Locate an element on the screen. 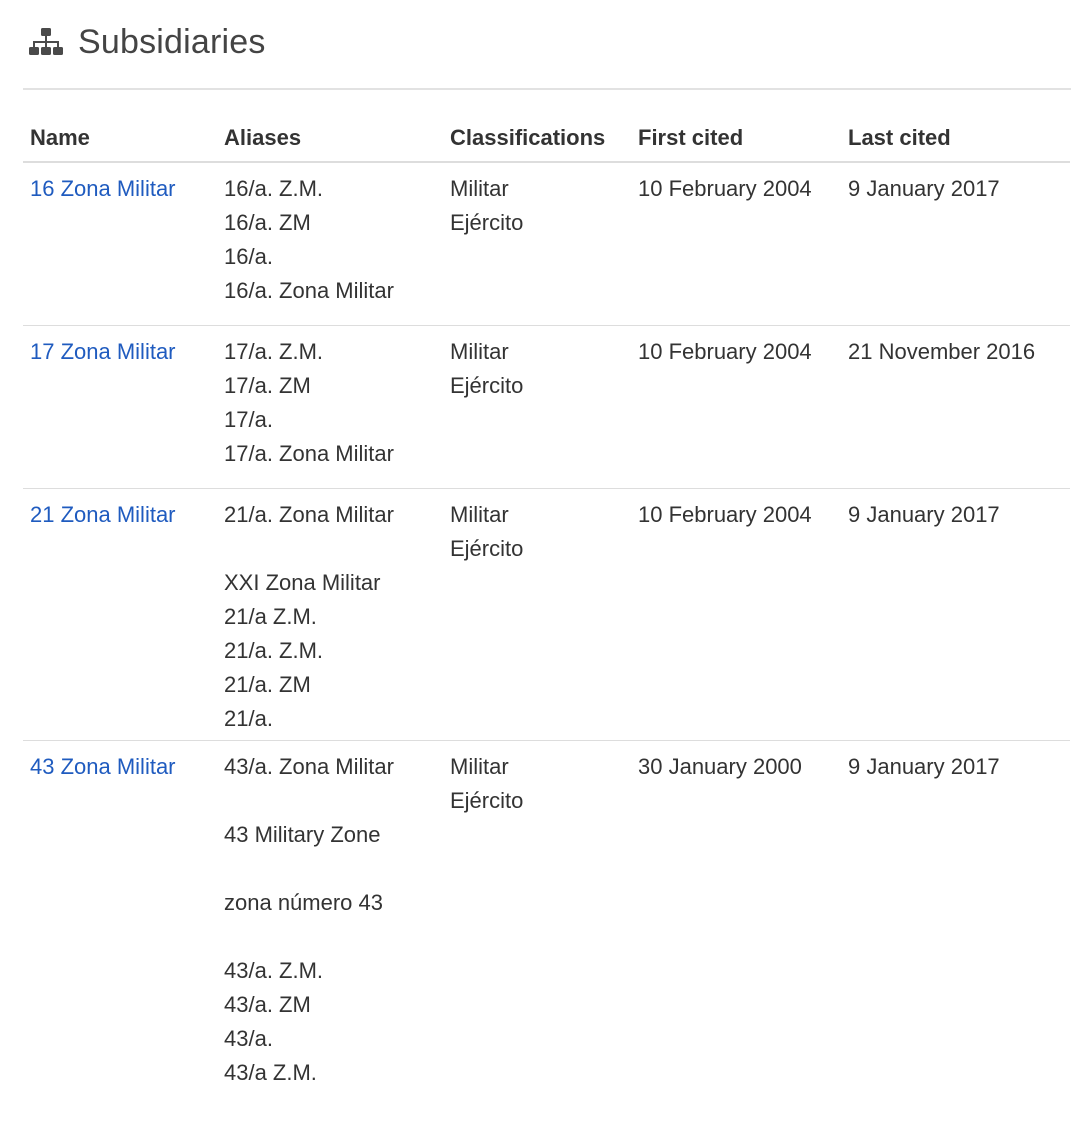 This screenshot has width=1086, height=1138. column-header-aliases: Aliases is located at coordinates (330, 140).